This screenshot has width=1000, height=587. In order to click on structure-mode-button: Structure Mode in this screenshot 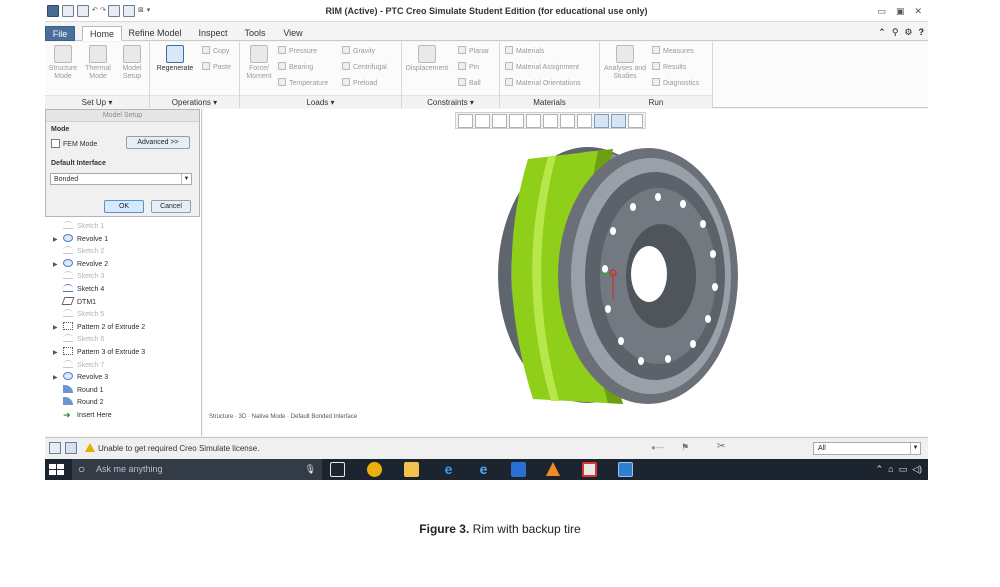, I will do `click(63, 63)`.